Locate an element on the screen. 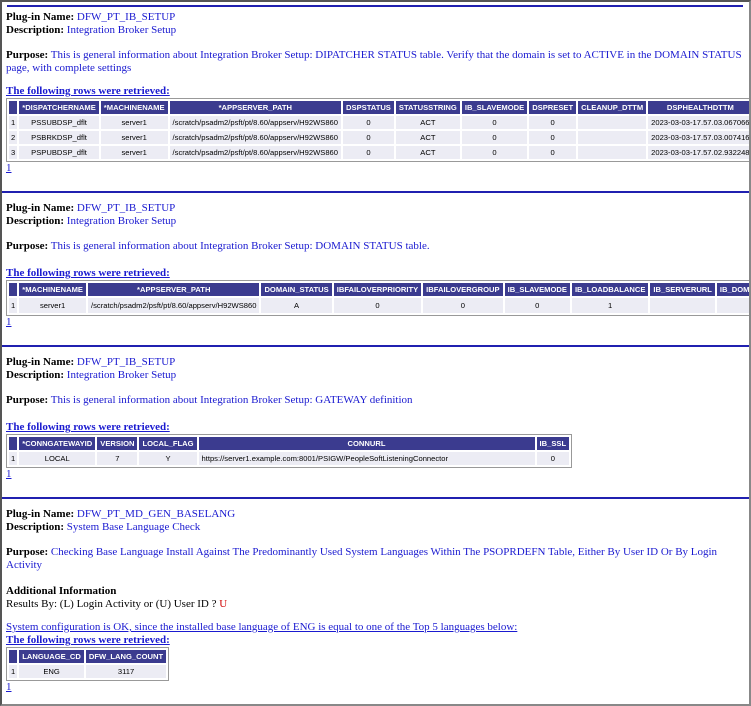 The height and width of the screenshot is (706, 751). table-cell: PSSUBDSP_dflt is located at coordinates (59, 122).